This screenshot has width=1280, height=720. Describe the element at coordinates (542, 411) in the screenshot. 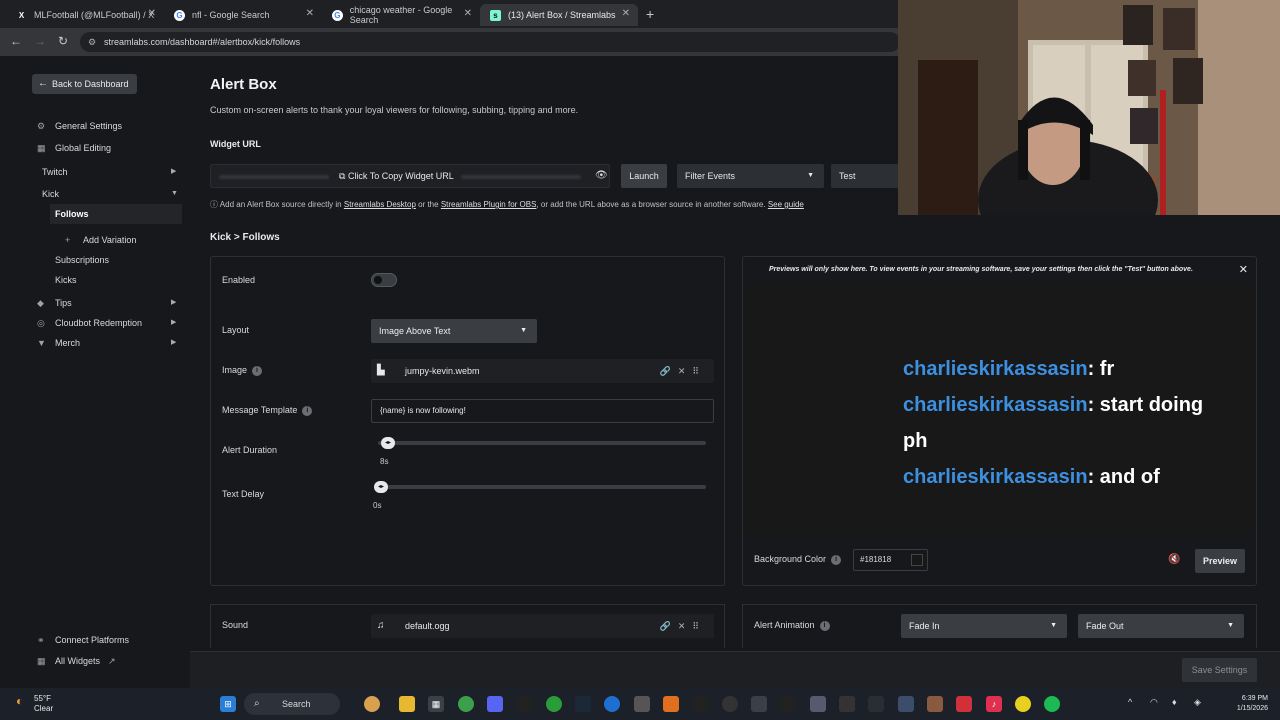

I see `message-template-input: {name} is now following!` at that location.